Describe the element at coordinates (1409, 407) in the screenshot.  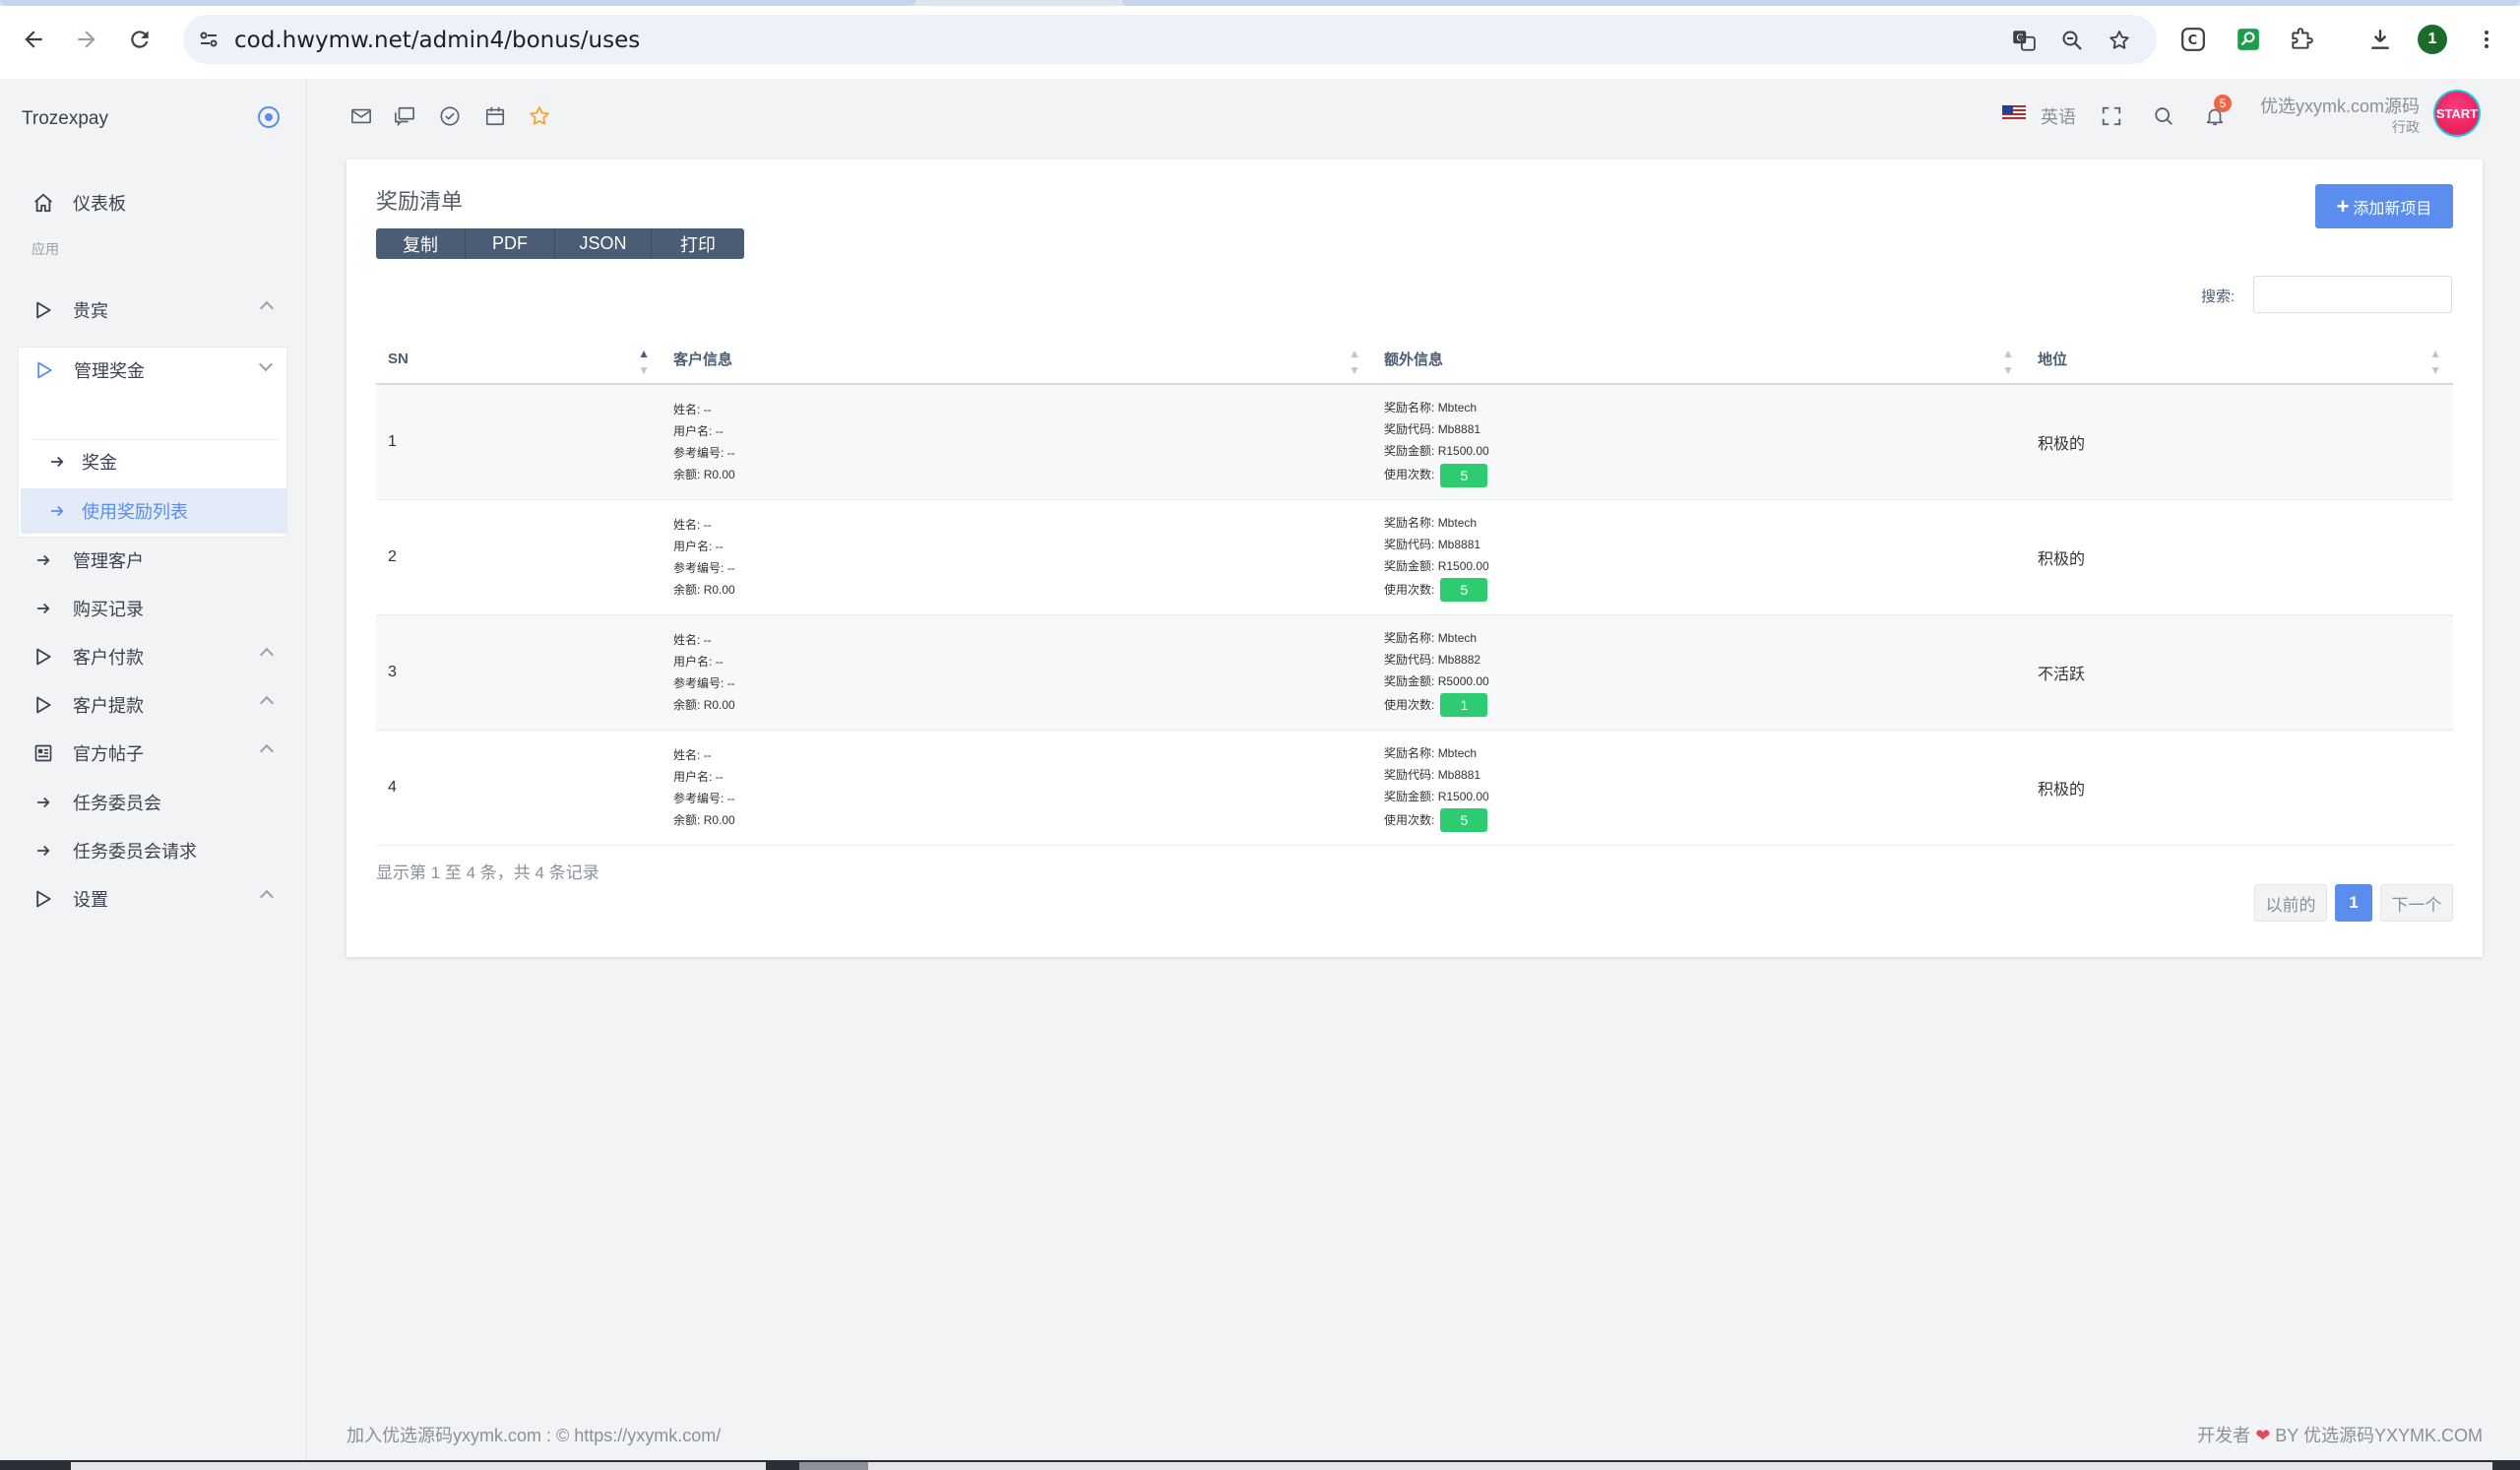
I see `info-label: 奖励名称:` at that location.